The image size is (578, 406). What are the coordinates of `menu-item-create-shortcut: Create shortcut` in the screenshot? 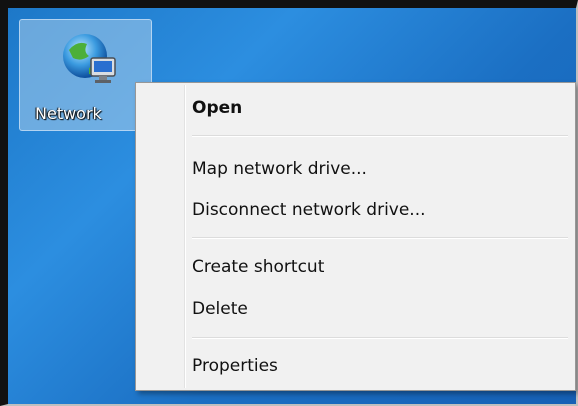 It's located at (377, 267).